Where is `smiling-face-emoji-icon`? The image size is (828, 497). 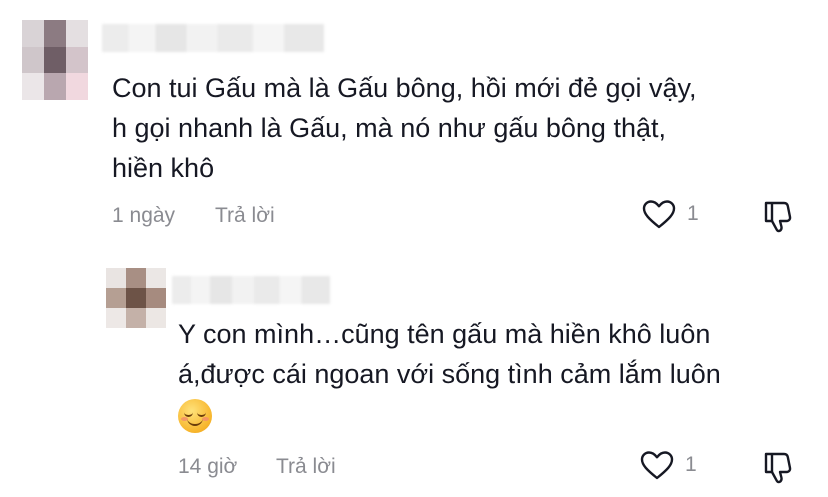 smiling-face-emoji-icon is located at coordinates (195, 415).